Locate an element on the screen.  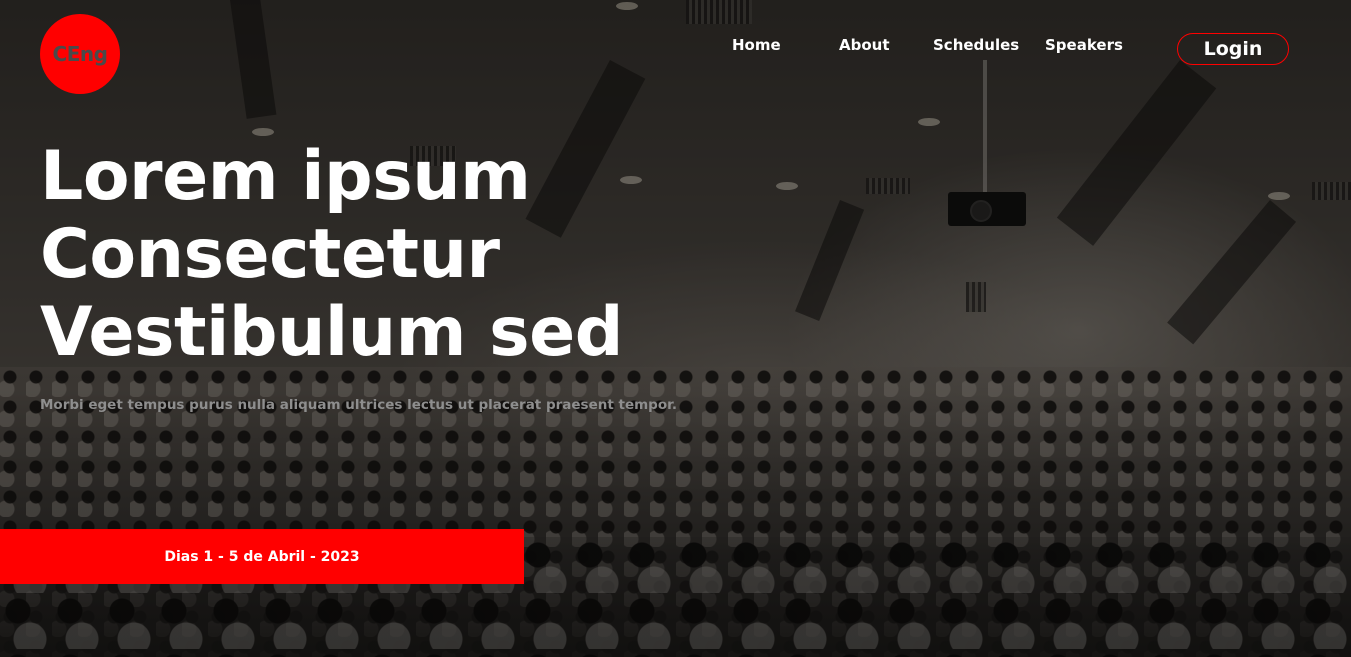
nav-link-schedules: Schedules is located at coordinates (976, 45).